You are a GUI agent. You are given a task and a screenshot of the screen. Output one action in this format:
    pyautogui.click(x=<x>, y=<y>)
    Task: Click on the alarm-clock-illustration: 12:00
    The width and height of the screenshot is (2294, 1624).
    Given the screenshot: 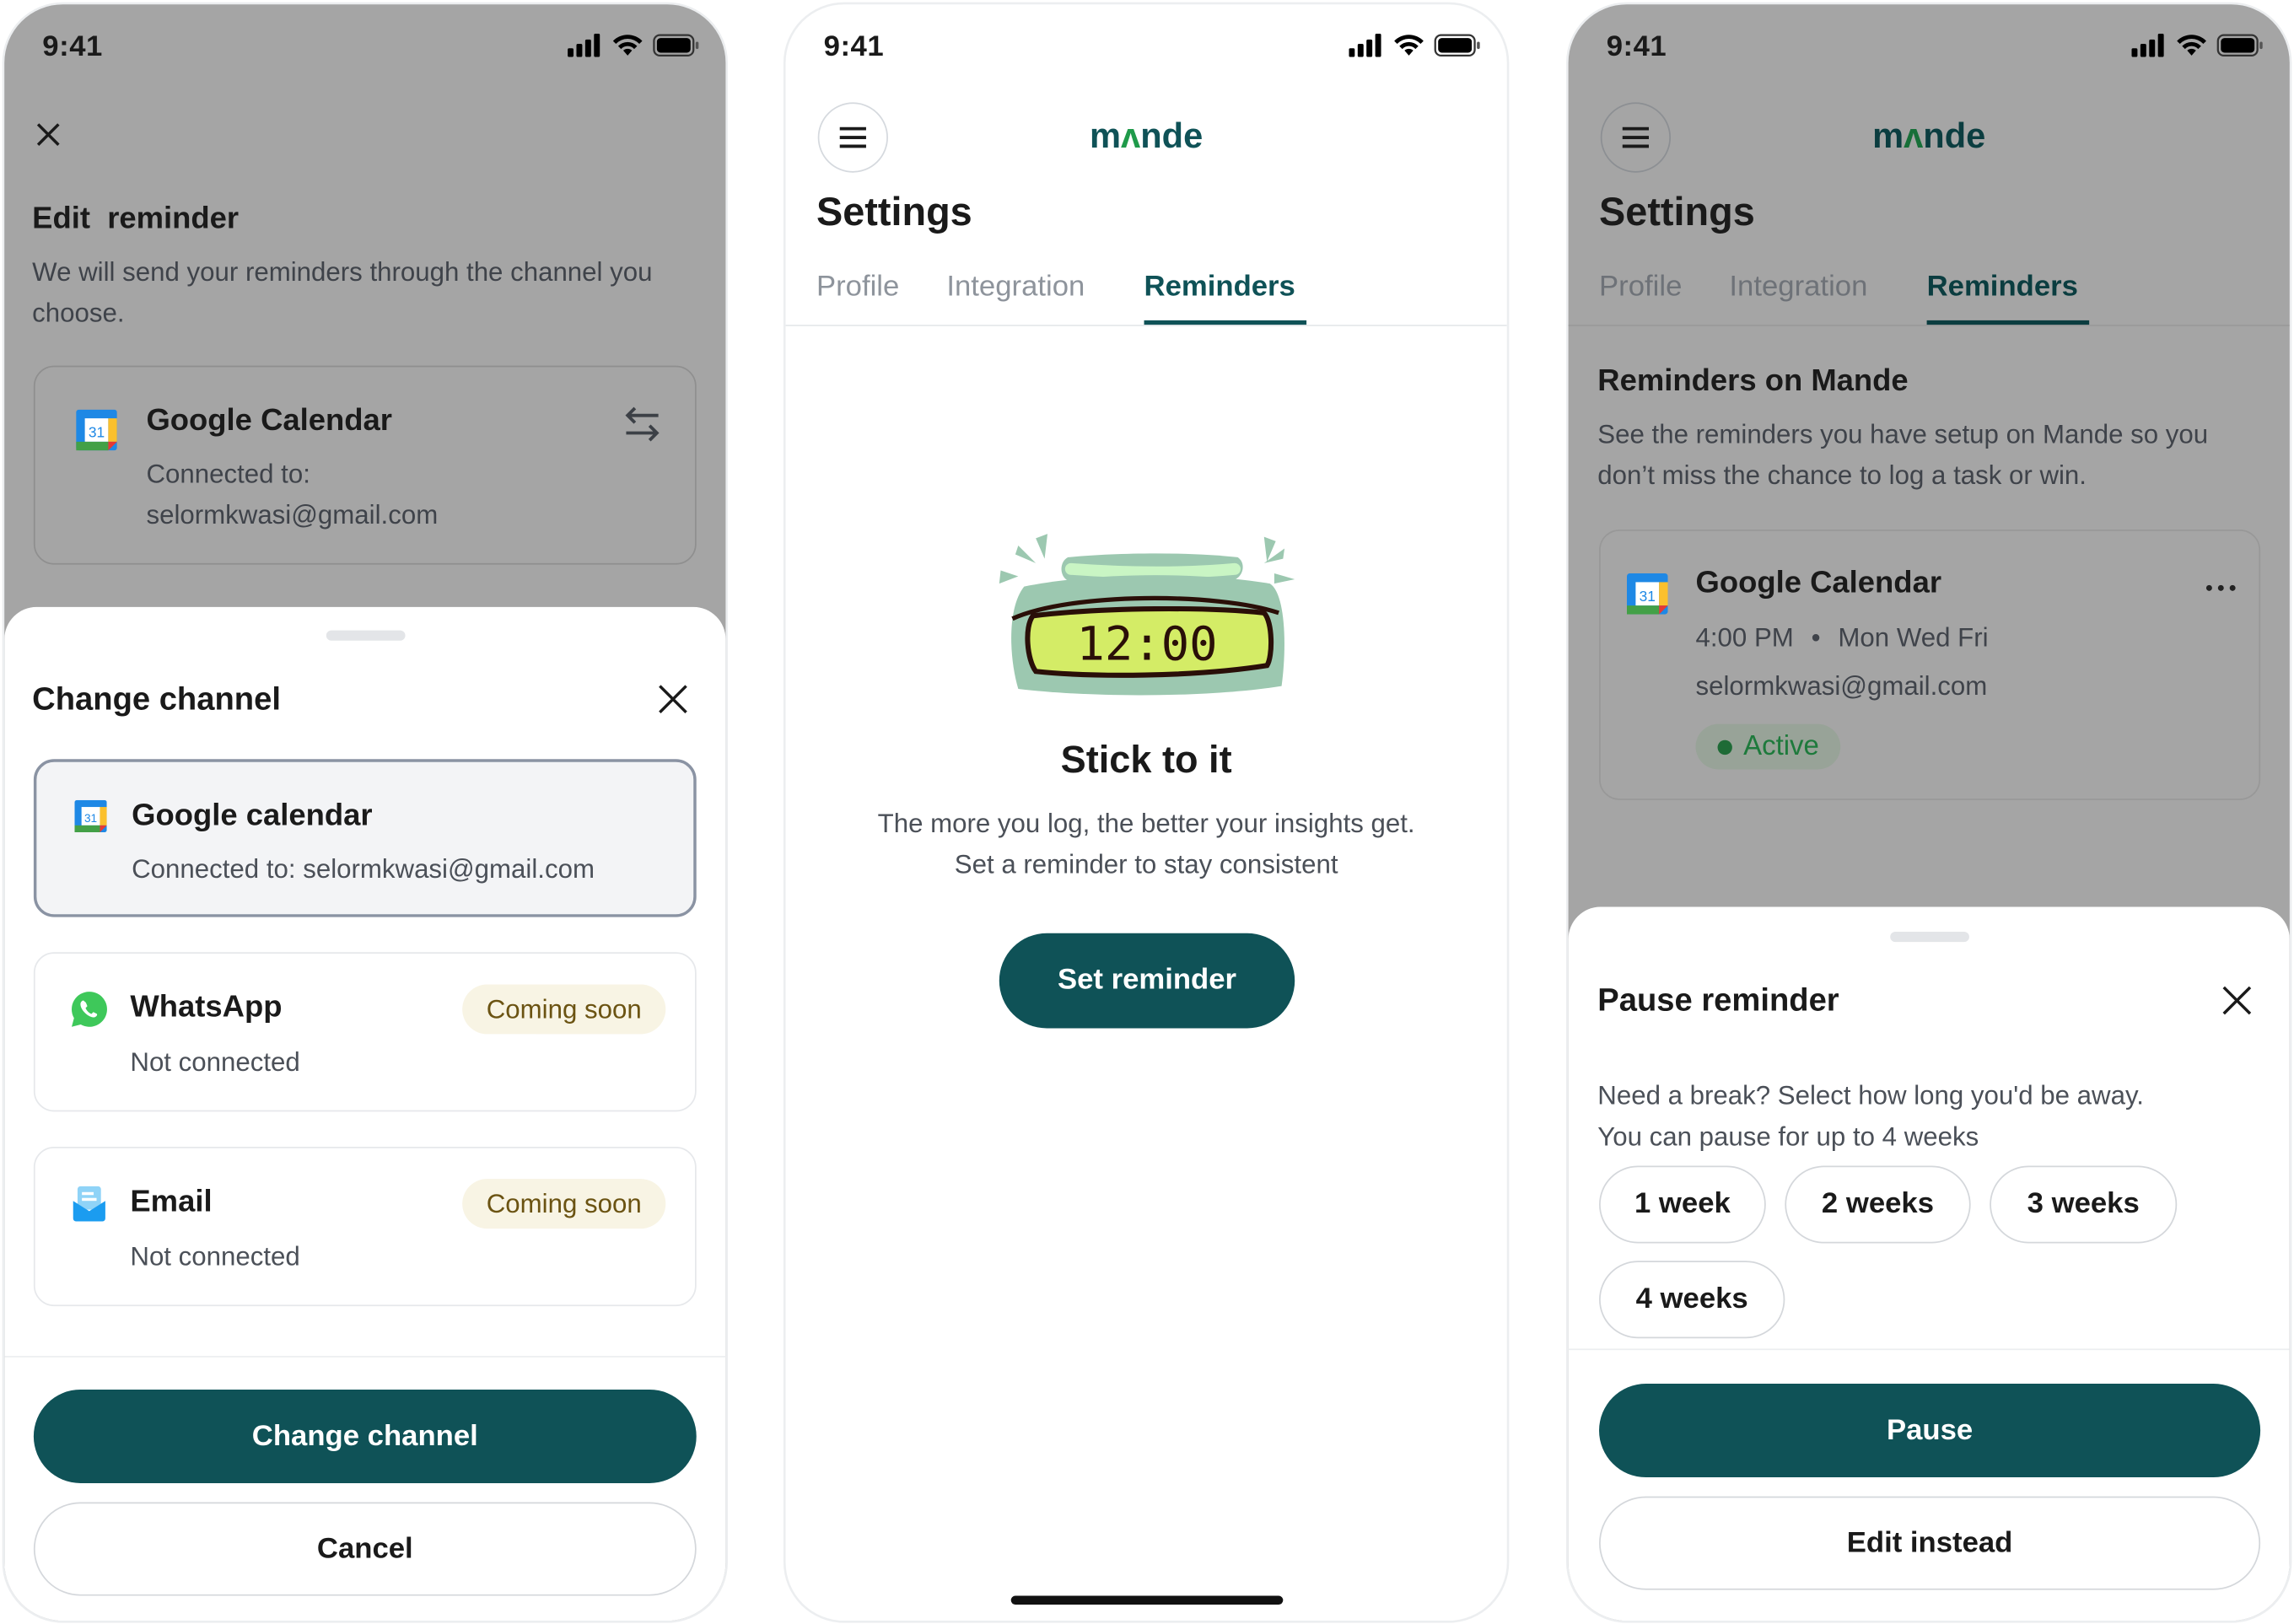 What is the action you would take?
    pyautogui.click(x=1147, y=615)
    